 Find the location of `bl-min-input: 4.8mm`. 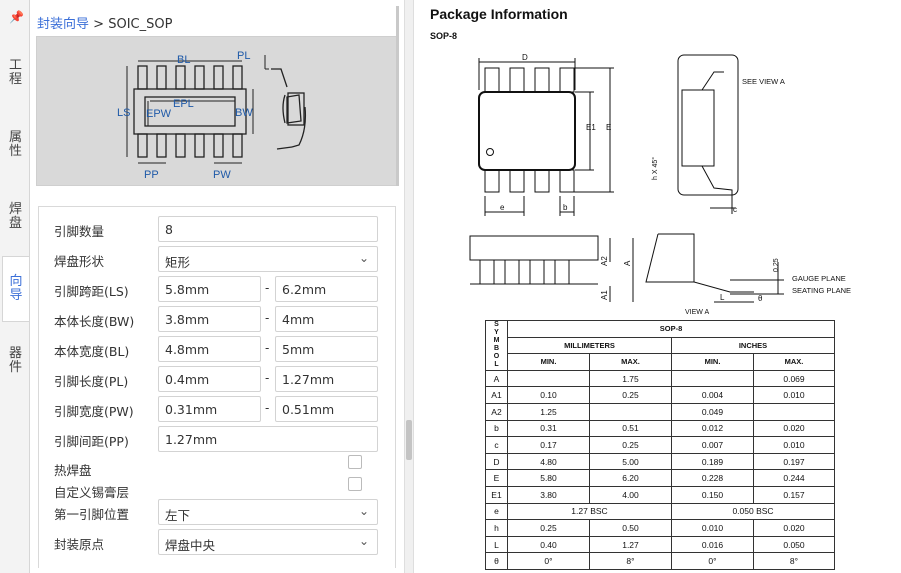

bl-min-input: 4.8mm is located at coordinates (209, 349).